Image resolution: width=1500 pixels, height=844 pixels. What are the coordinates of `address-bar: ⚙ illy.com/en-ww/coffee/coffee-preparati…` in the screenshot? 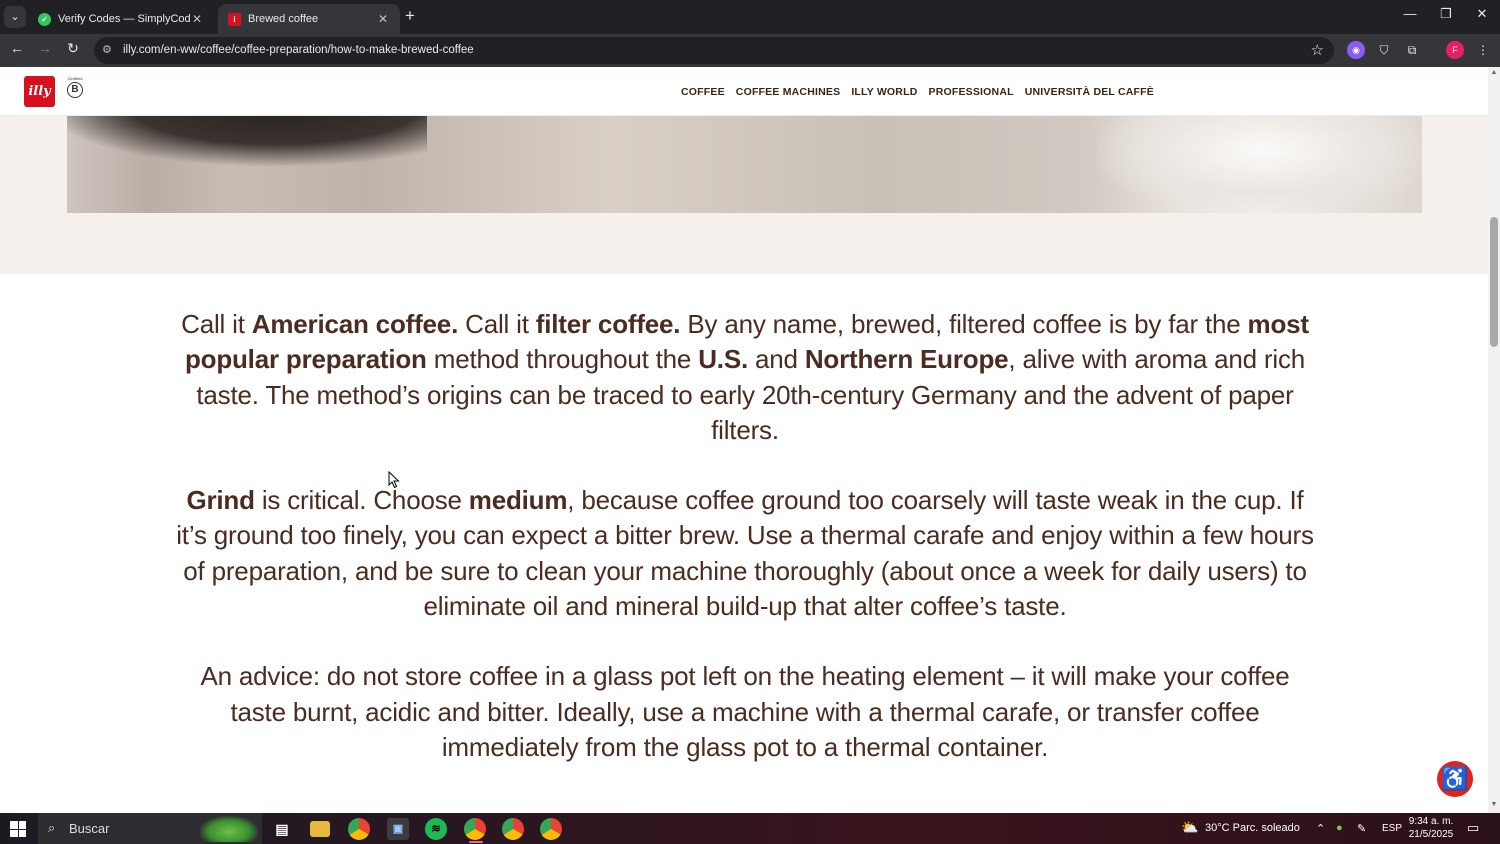 It's located at (714, 50).